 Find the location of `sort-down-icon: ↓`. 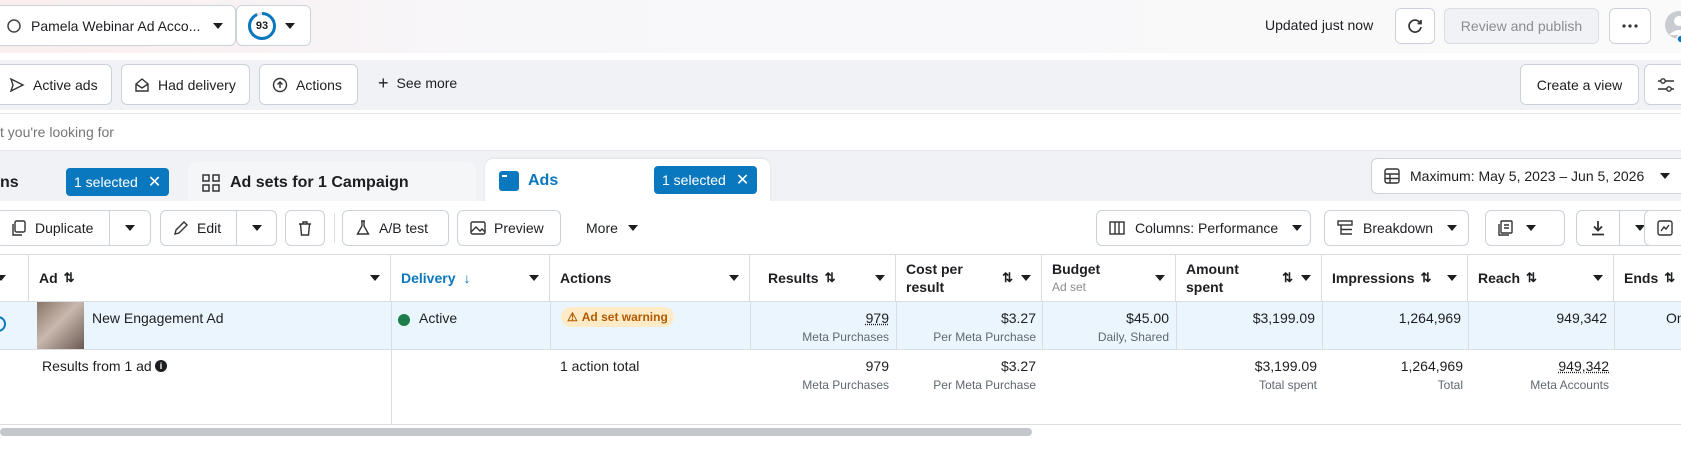

sort-down-icon: ↓ is located at coordinates (466, 278).